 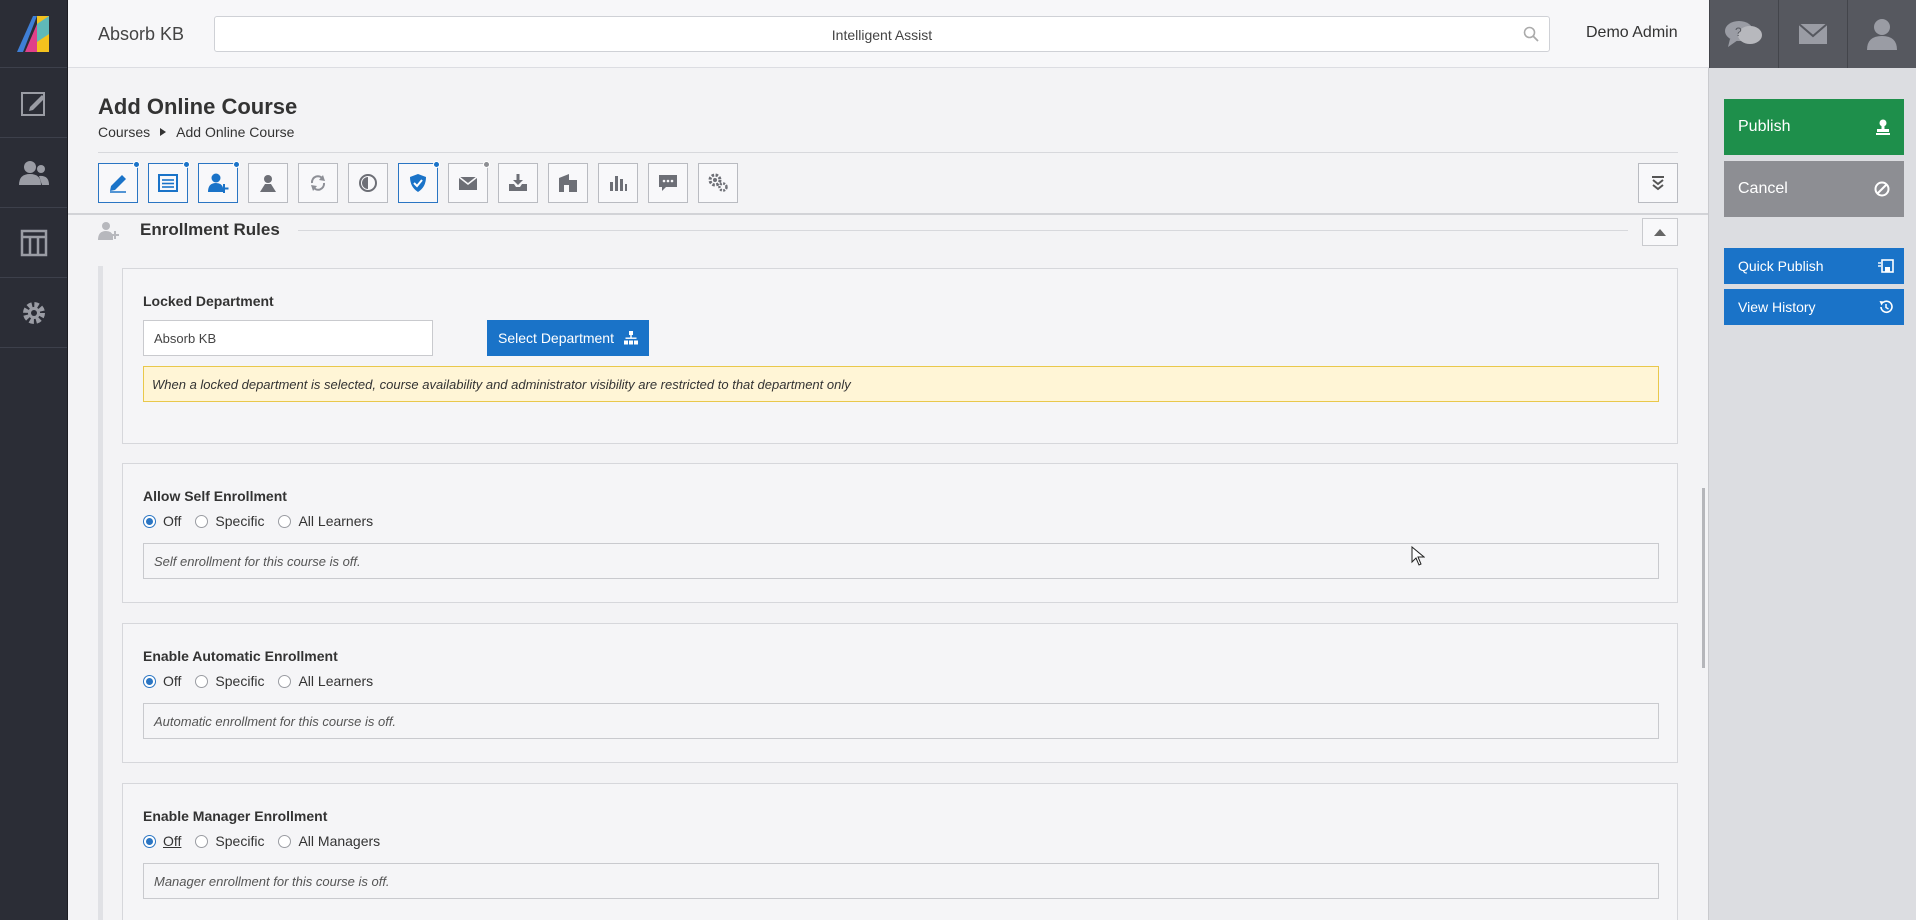 What do you see at coordinates (630, 338) in the screenshot?
I see `hierarchy-icon` at bounding box center [630, 338].